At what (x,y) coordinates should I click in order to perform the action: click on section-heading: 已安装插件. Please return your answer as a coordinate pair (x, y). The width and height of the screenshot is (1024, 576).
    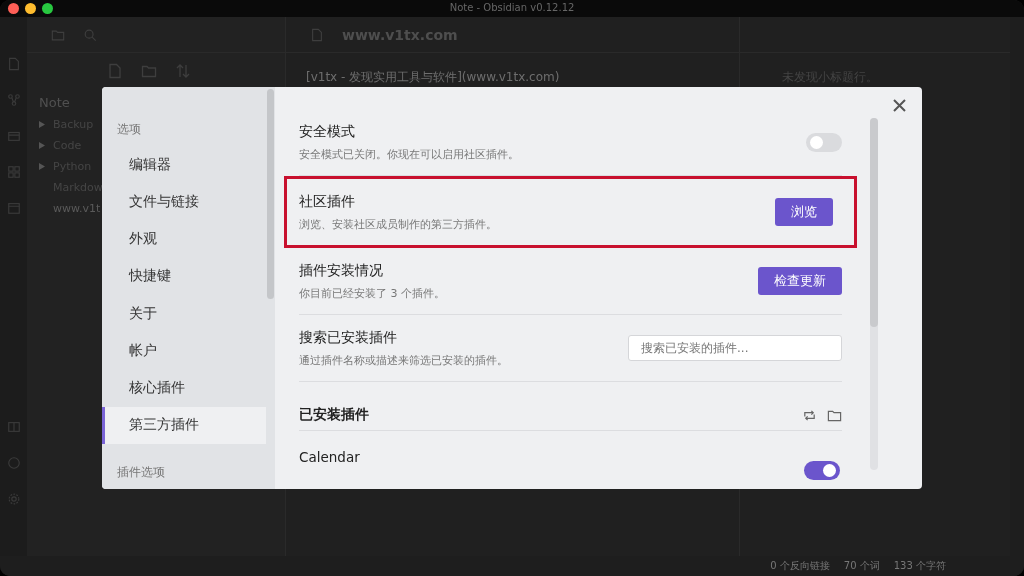
    Looking at the image, I should click on (334, 415).